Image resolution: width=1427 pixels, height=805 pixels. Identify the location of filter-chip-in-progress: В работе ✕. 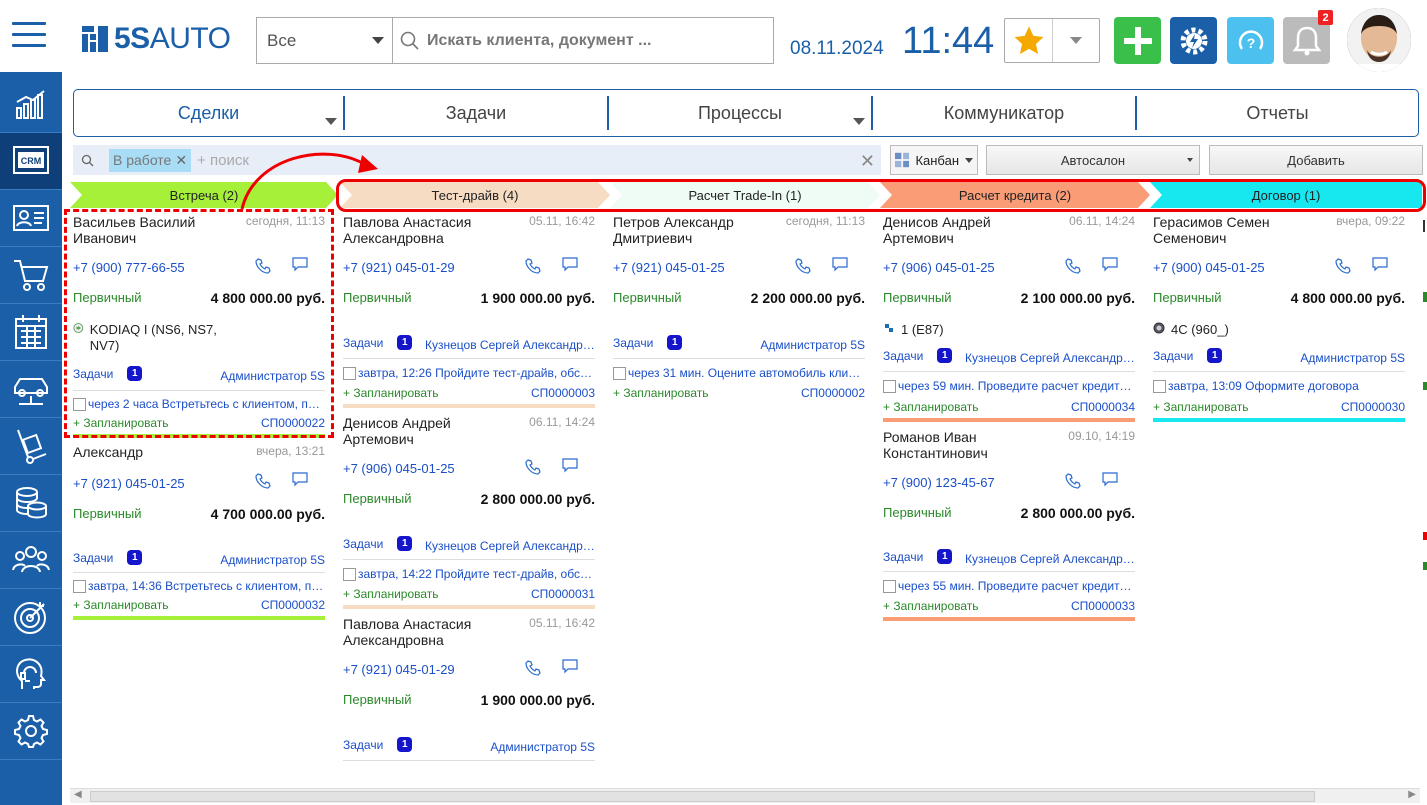
(150, 160).